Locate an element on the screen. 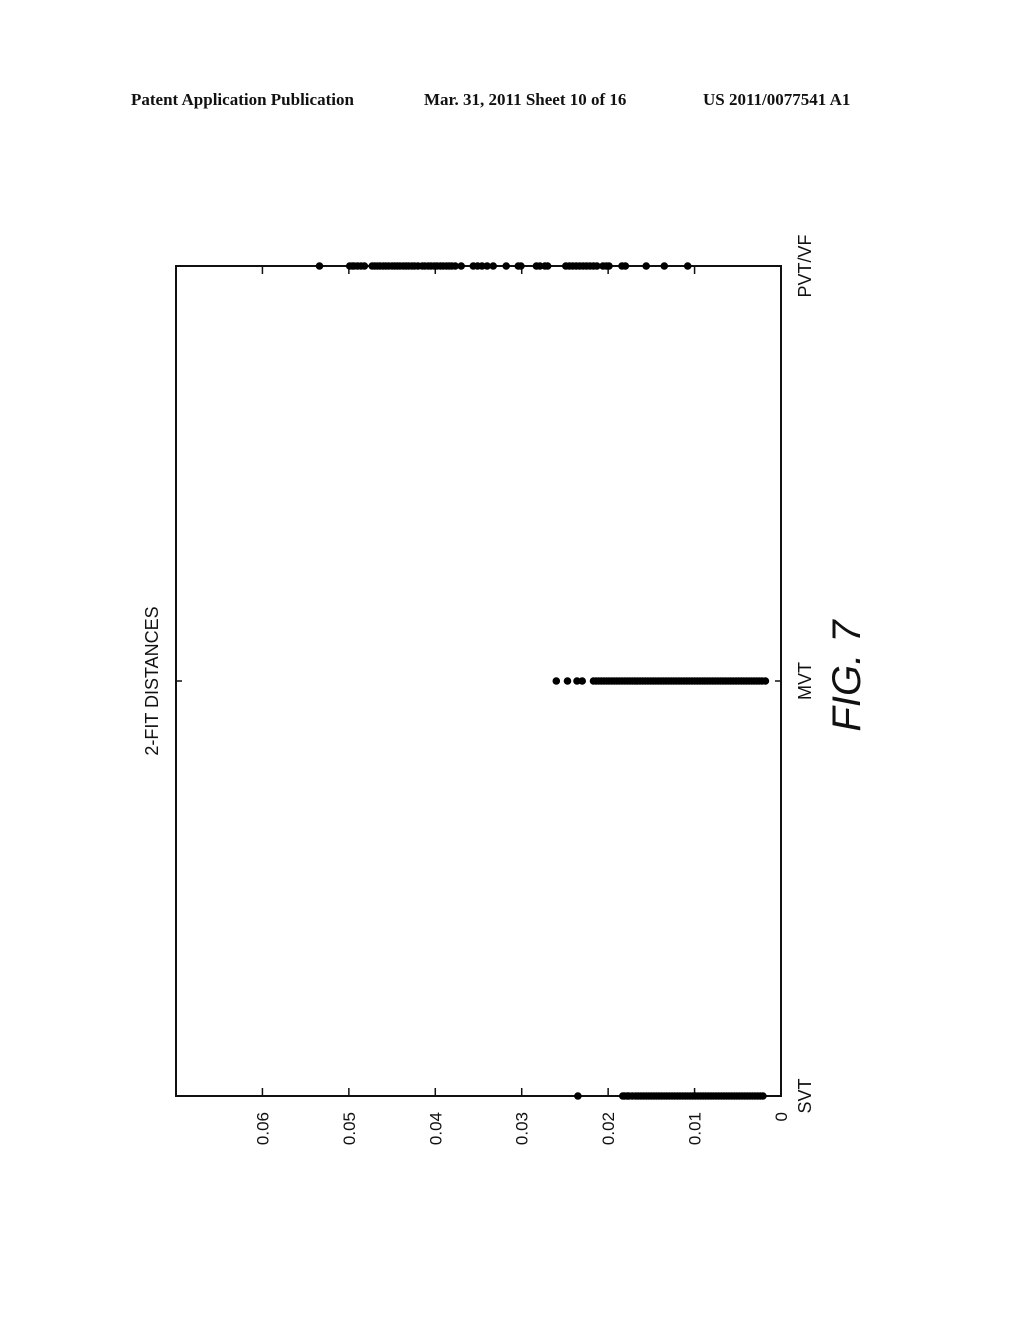 This screenshot has width=1024, height=1320. value-tick-label: 0 is located at coordinates (781, 1116).